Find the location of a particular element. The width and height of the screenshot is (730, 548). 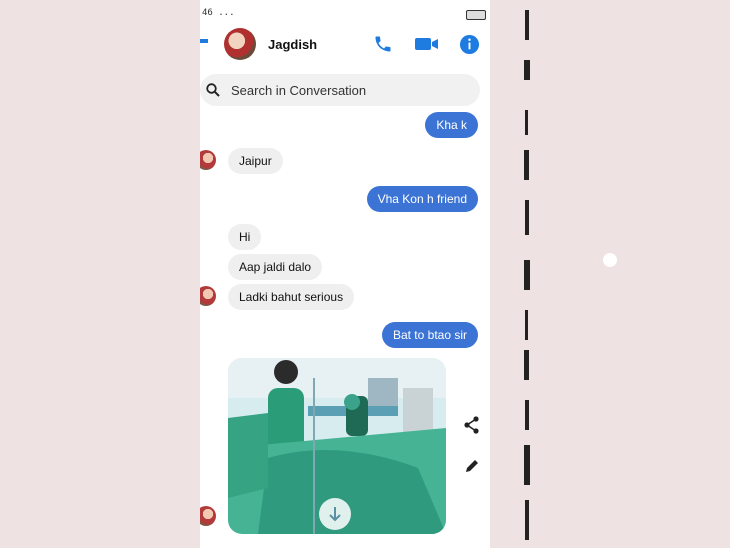

back-arrow-icon is located at coordinates (204, 41).